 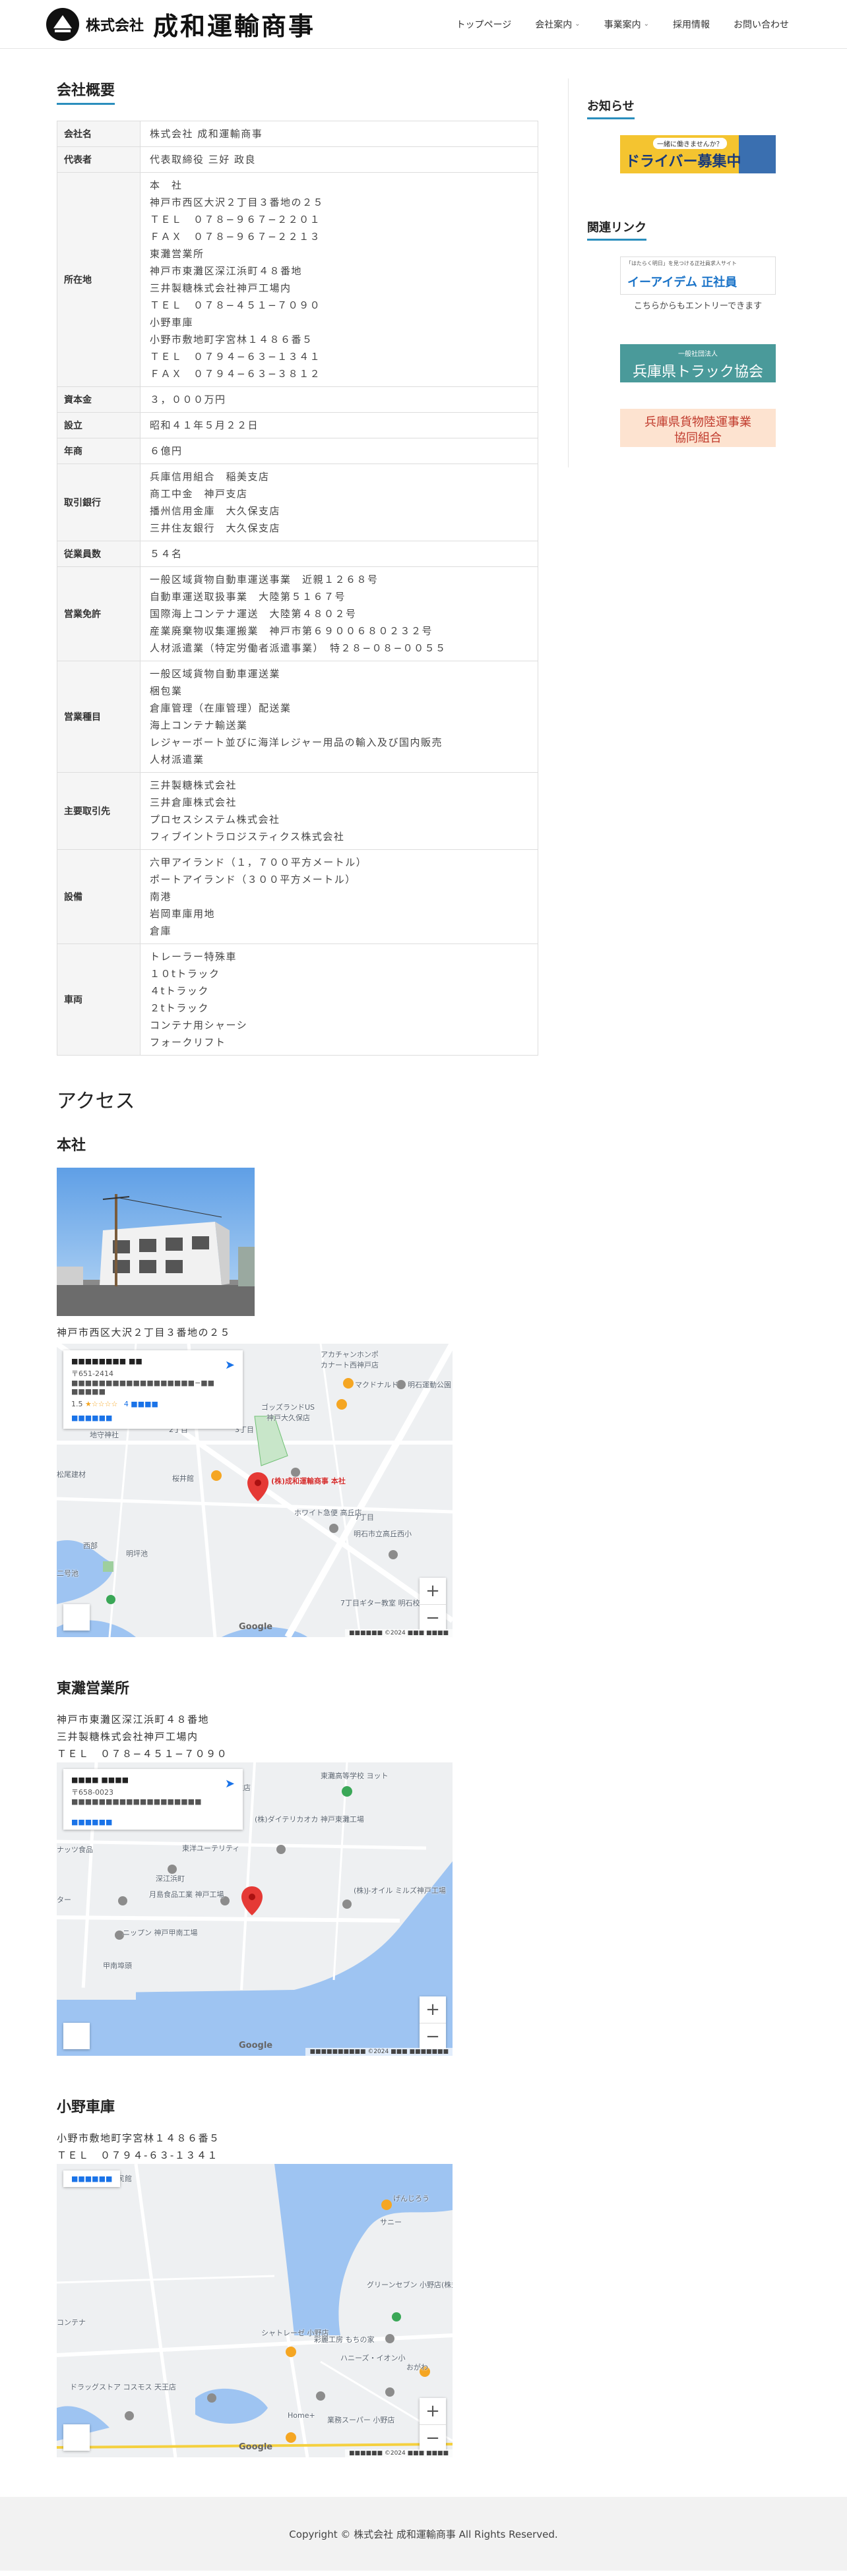 What do you see at coordinates (160, 1932) in the screenshot?
I see `map-label: ニップン 神戸甲南工場` at bounding box center [160, 1932].